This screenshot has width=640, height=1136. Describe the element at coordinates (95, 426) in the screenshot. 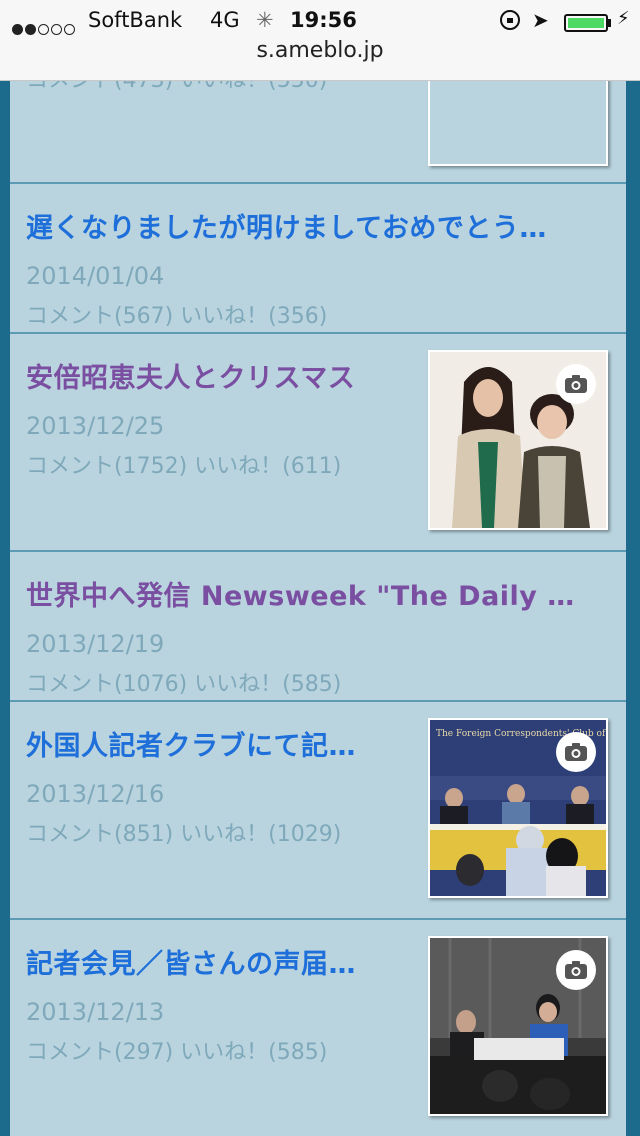

I see `entry-date: 2013/12/25` at that location.